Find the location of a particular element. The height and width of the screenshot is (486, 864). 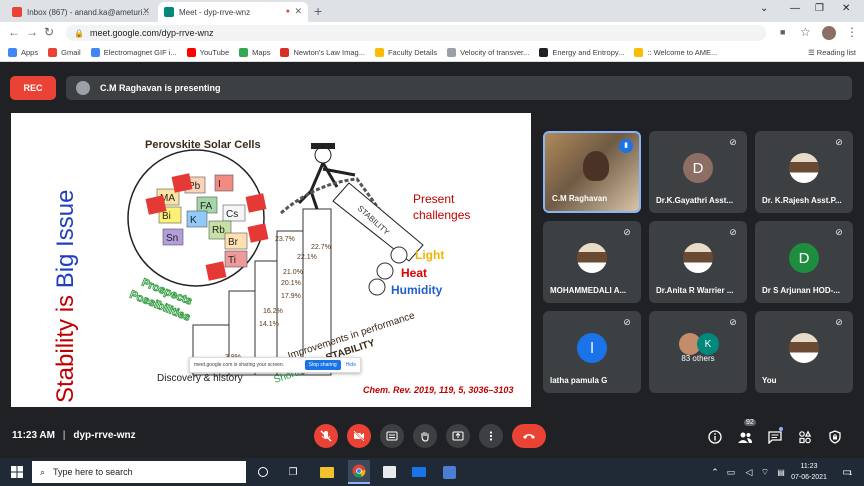

close-window-button: ✕ is located at coordinates (846, 8).